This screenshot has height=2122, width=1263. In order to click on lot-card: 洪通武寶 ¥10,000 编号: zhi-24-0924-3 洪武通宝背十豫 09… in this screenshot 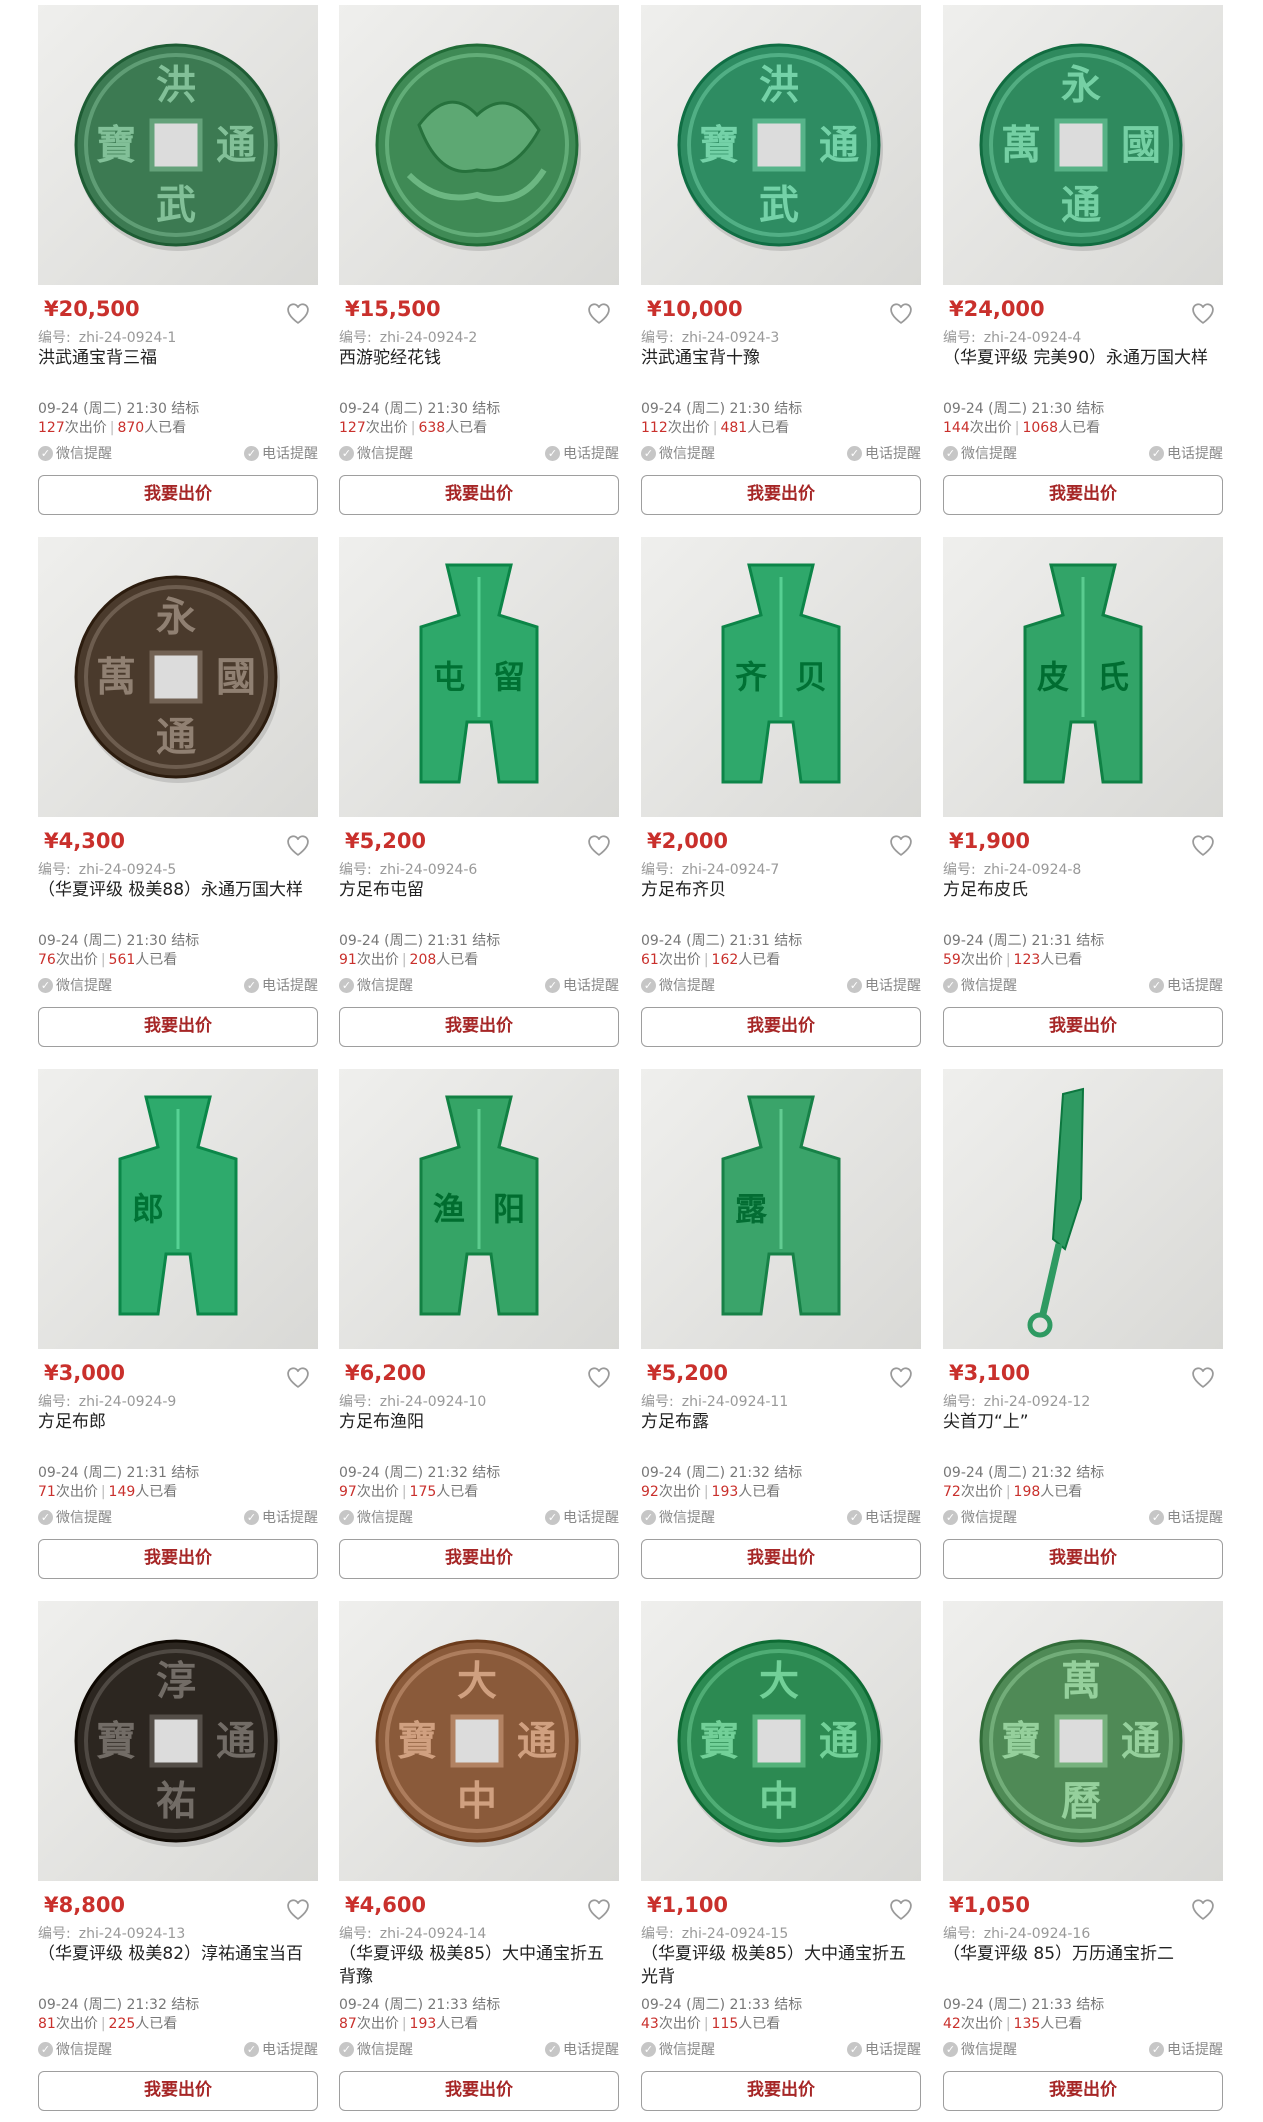, I will do `click(781, 260)`.